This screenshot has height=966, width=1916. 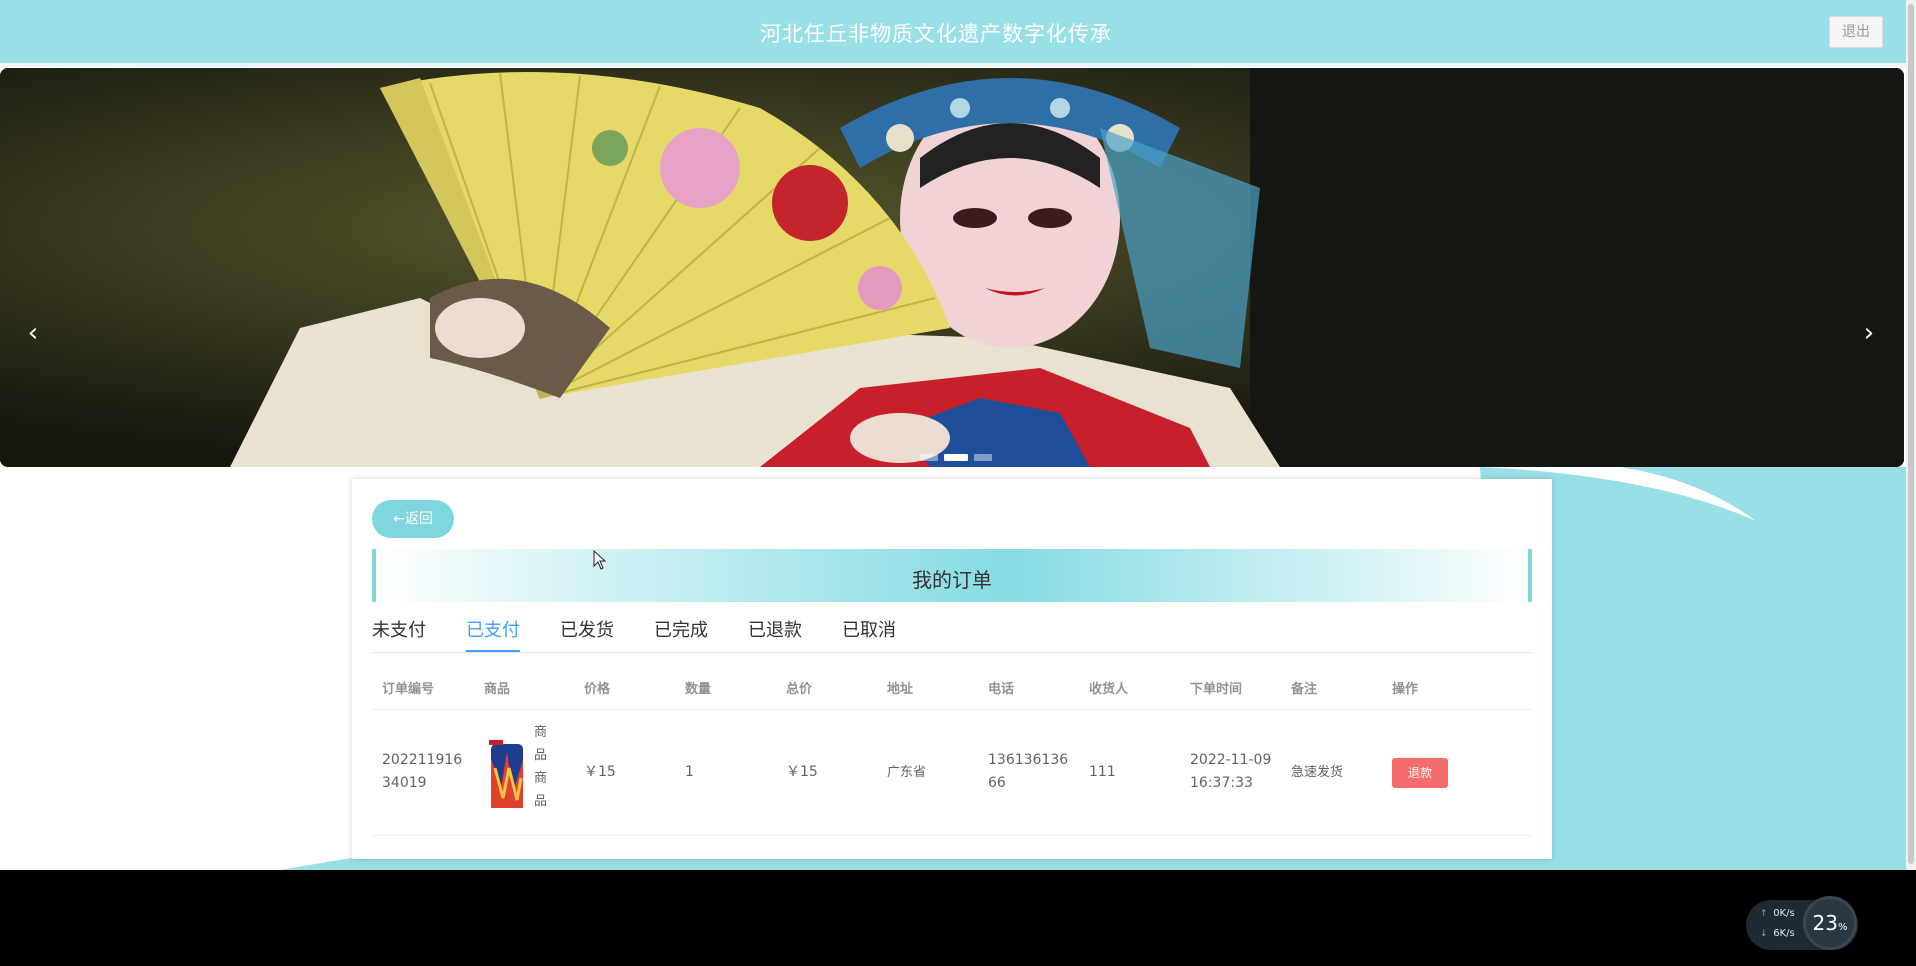 What do you see at coordinates (1911, 434) in the screenshot?
I see `scrollbar-thumb` at bounding box center [1911, 434].